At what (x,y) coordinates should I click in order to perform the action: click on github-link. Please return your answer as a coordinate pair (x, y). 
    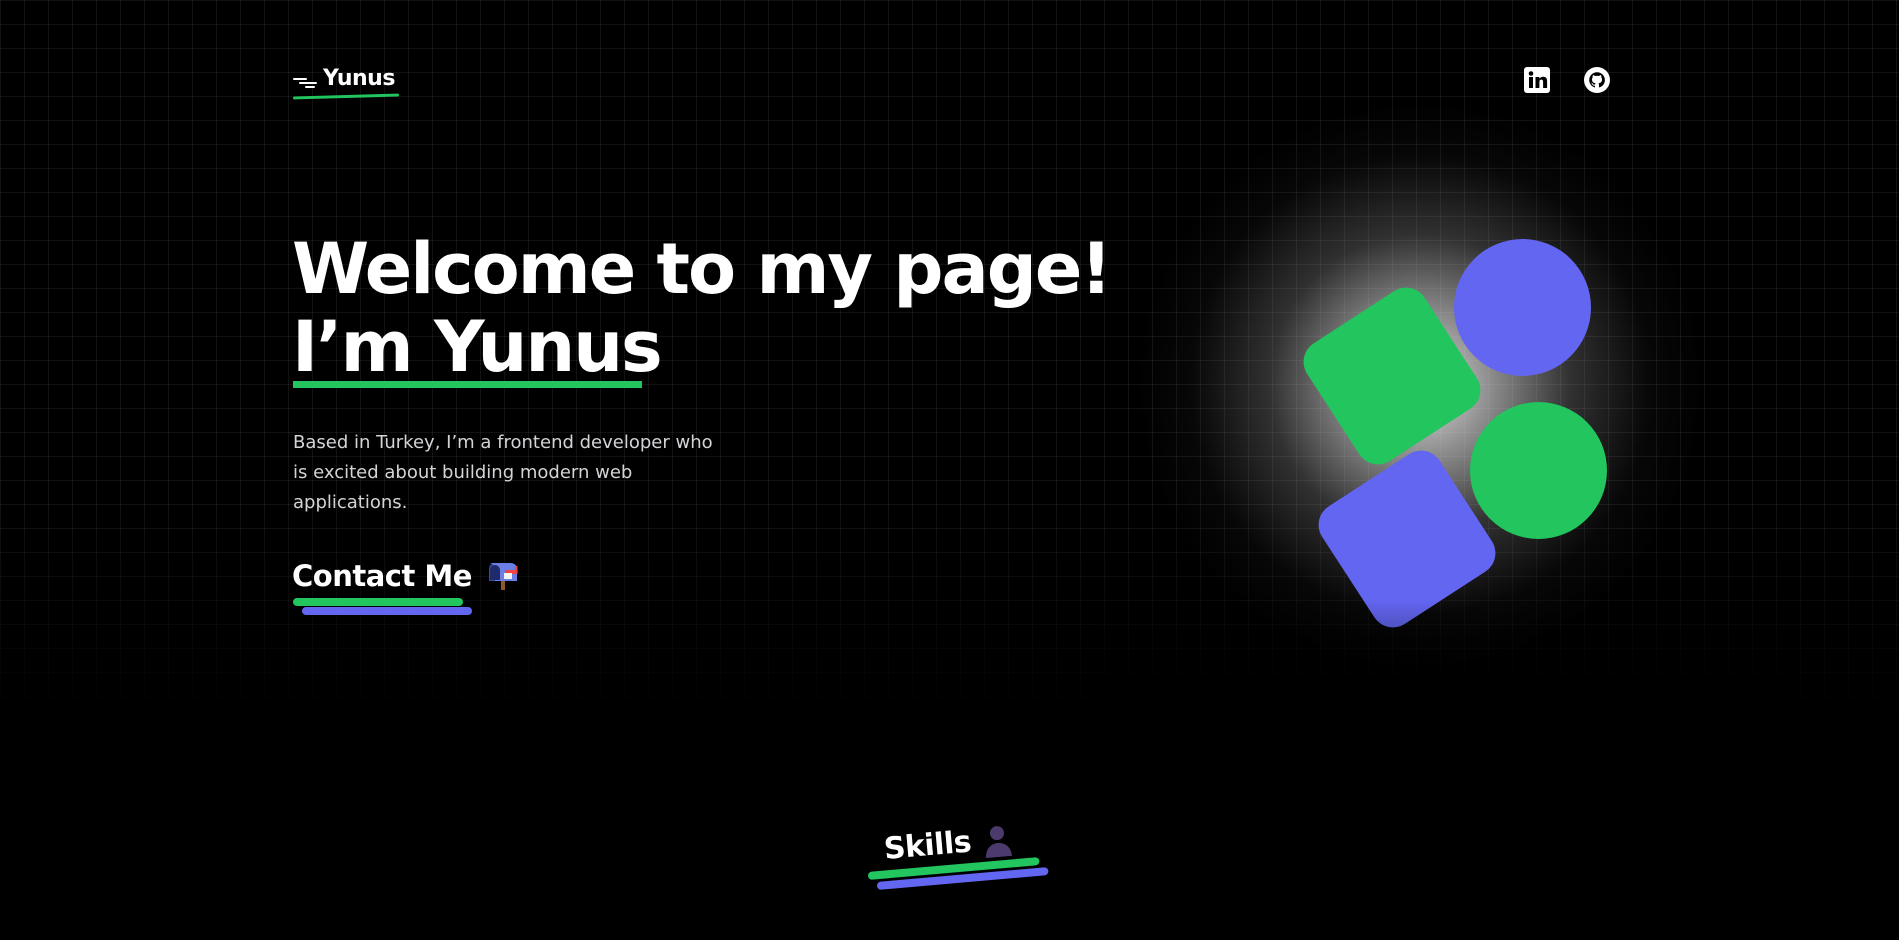
    Looking at the image, I should click on (1597, 80).